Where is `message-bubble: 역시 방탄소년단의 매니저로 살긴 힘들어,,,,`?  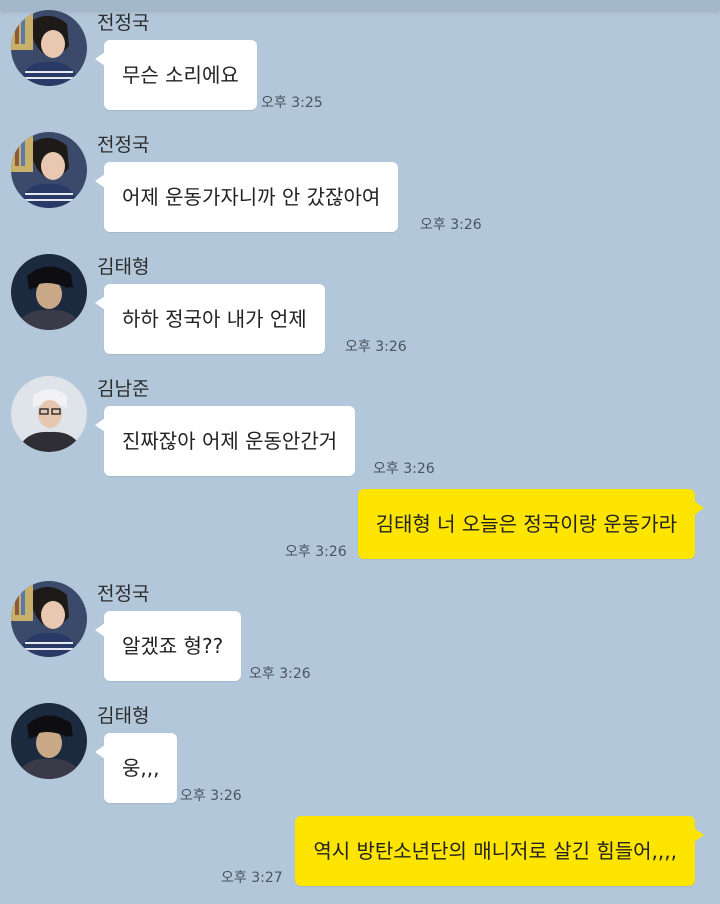
message-bubble: 역시 방탄소년단의 매니저로 살긴 힘들어,,,, is located at coordinates (499, 851).